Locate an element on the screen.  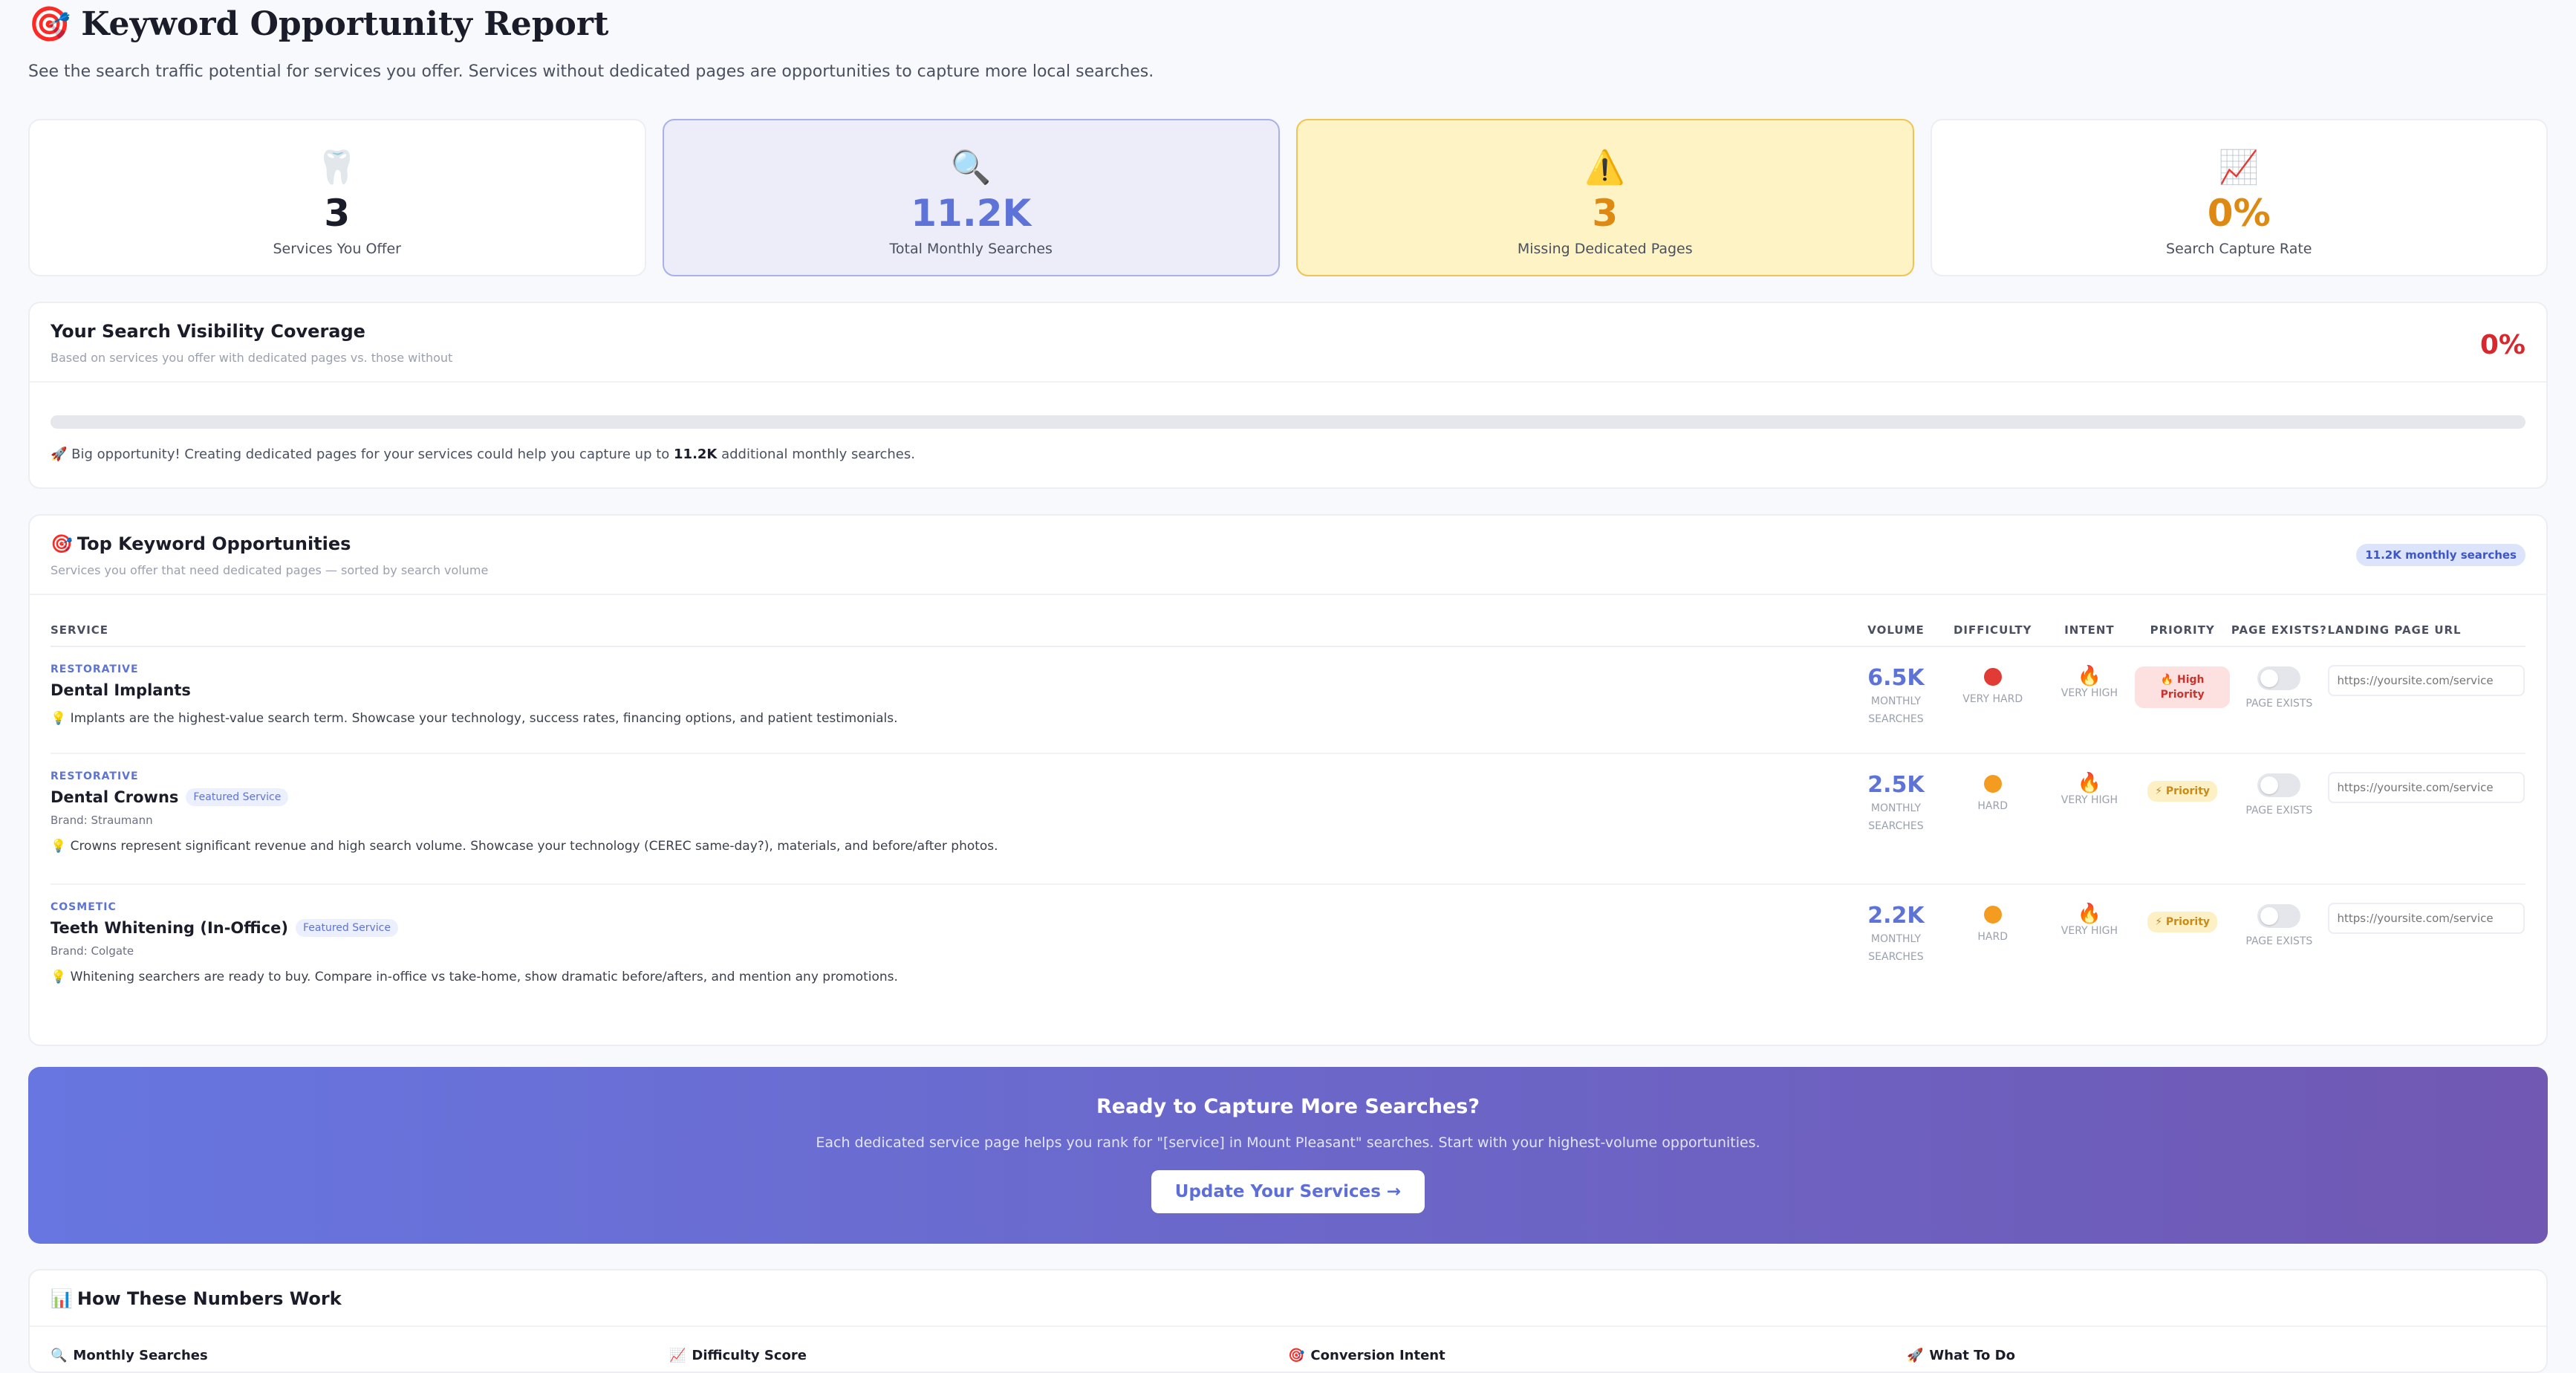
service-name-text: Dental Crowns is located at coordinates (115, 797).